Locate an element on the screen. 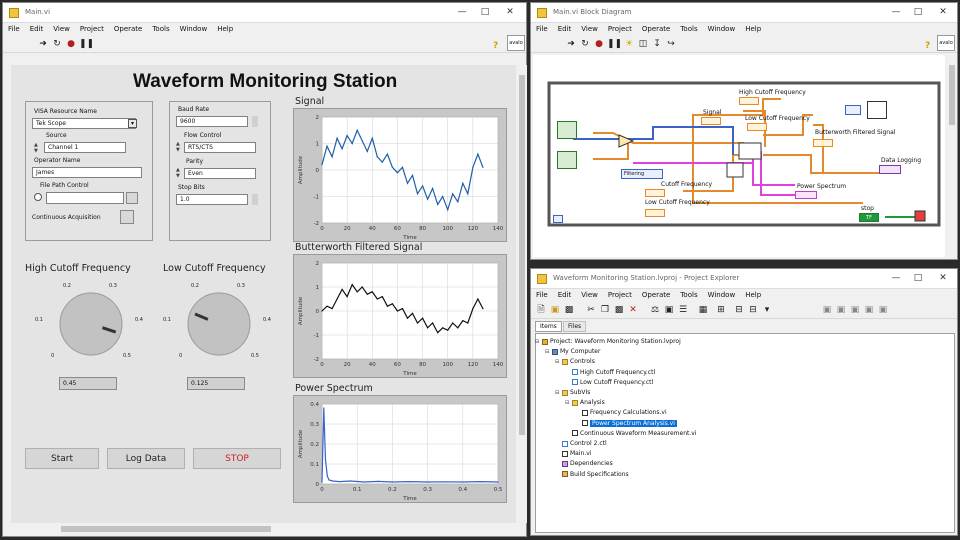  filtered-chart: 0 20 40 60 80 100 120 140 2 1 0 -1 -2 Time Amplitude is located at coordinates (400, 316).